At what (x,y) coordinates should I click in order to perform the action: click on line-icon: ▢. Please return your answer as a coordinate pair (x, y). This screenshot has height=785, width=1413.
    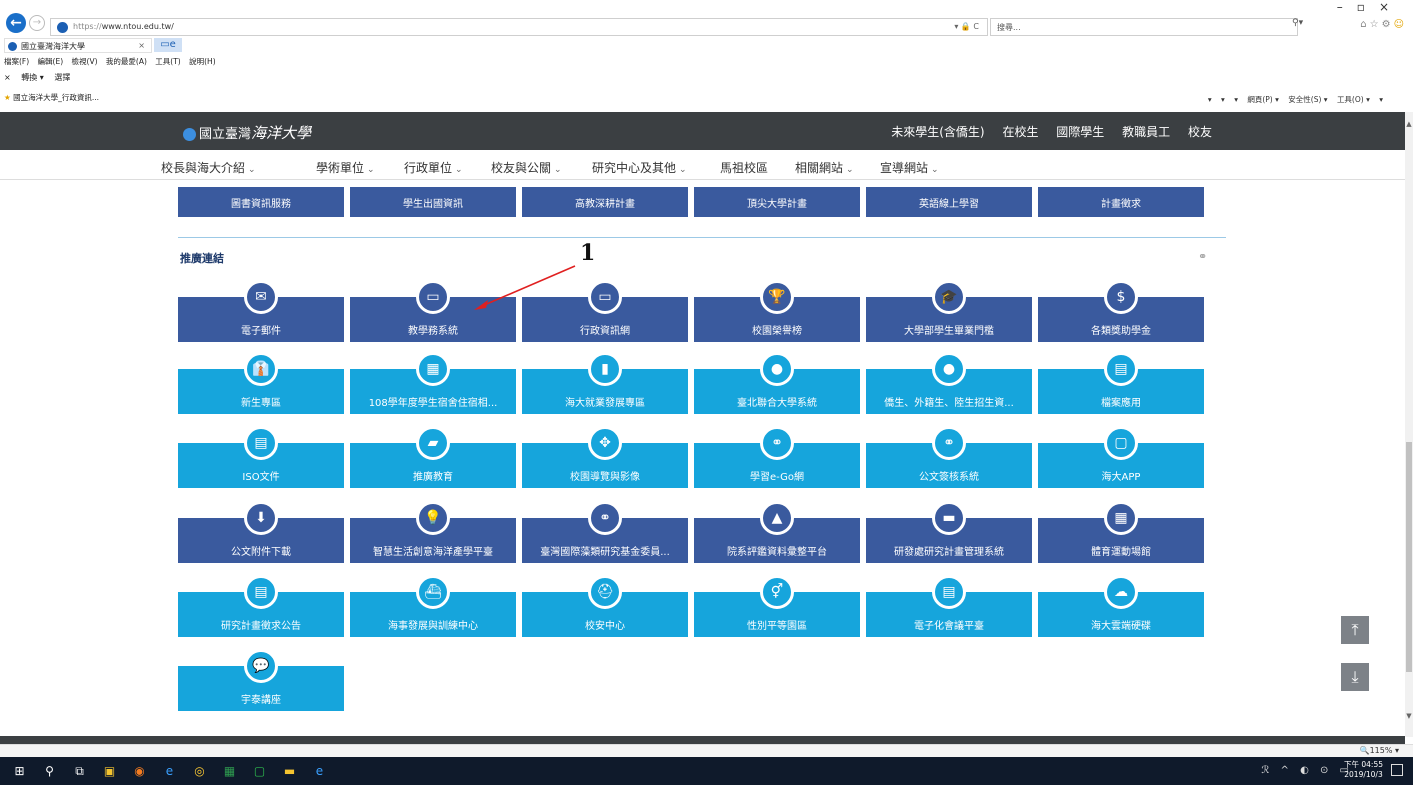
    Looking at the image, I should click on (259, 771).